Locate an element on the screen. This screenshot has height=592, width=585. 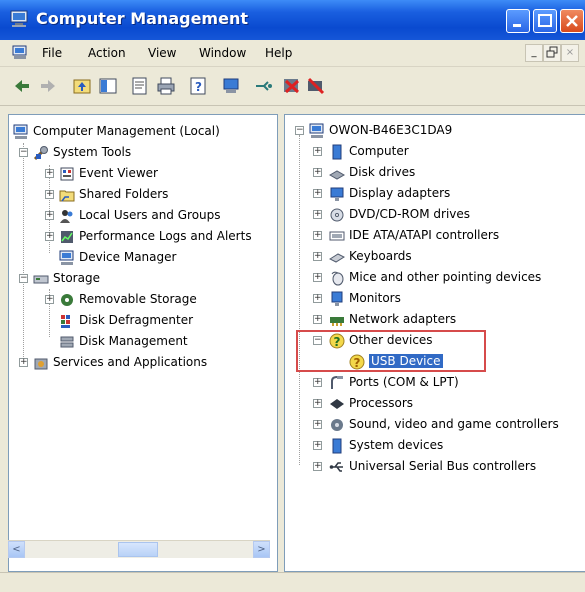
device-category-label: DVD/CD-ROM drives is located at coordinates (410, 214).